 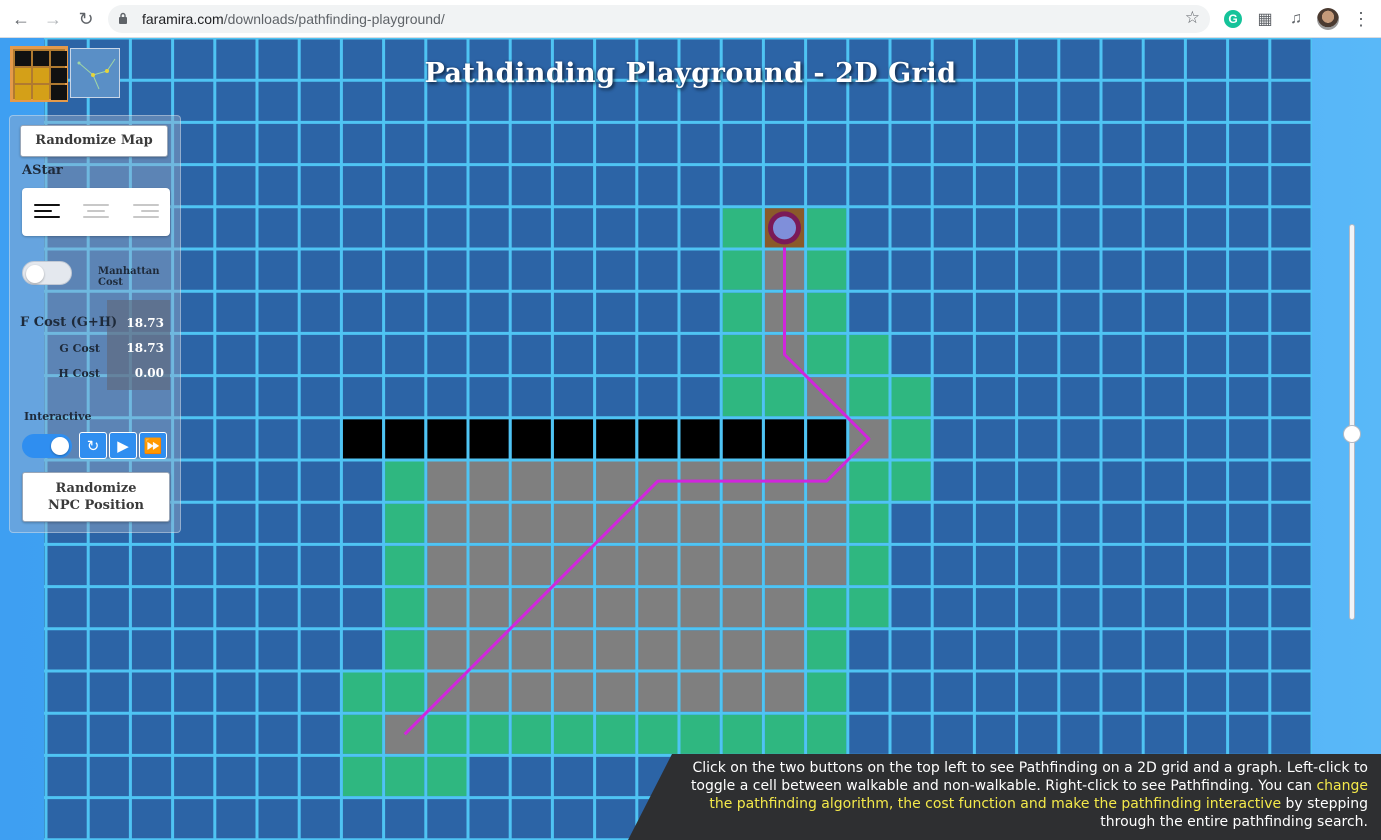 What do you see at coordinates (1352, 434) in the screenshot?
I see `zoom-slider-handle` at bounding box center [1352, 434].